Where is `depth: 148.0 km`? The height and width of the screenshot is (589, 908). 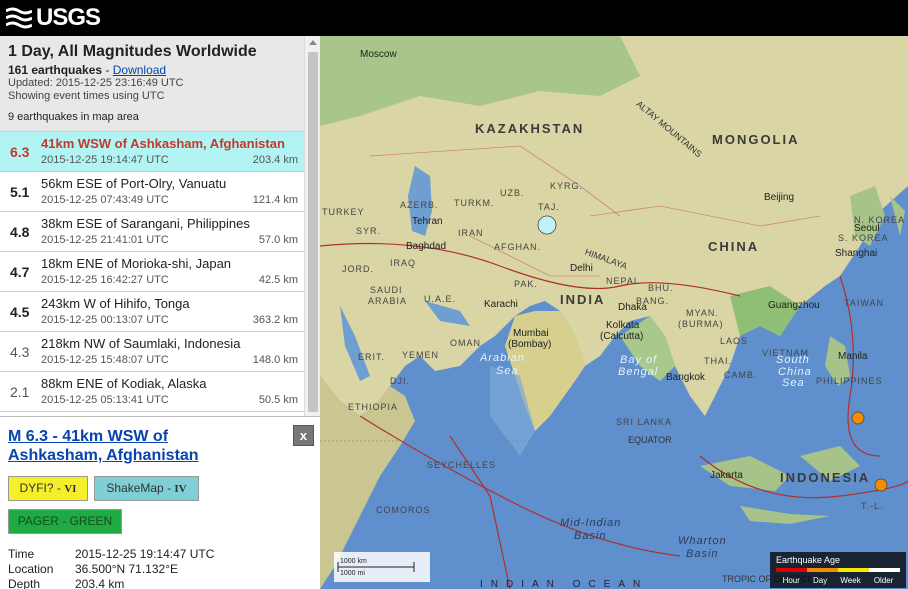
depth: 148.0 km is located at coordinates (275, 360).